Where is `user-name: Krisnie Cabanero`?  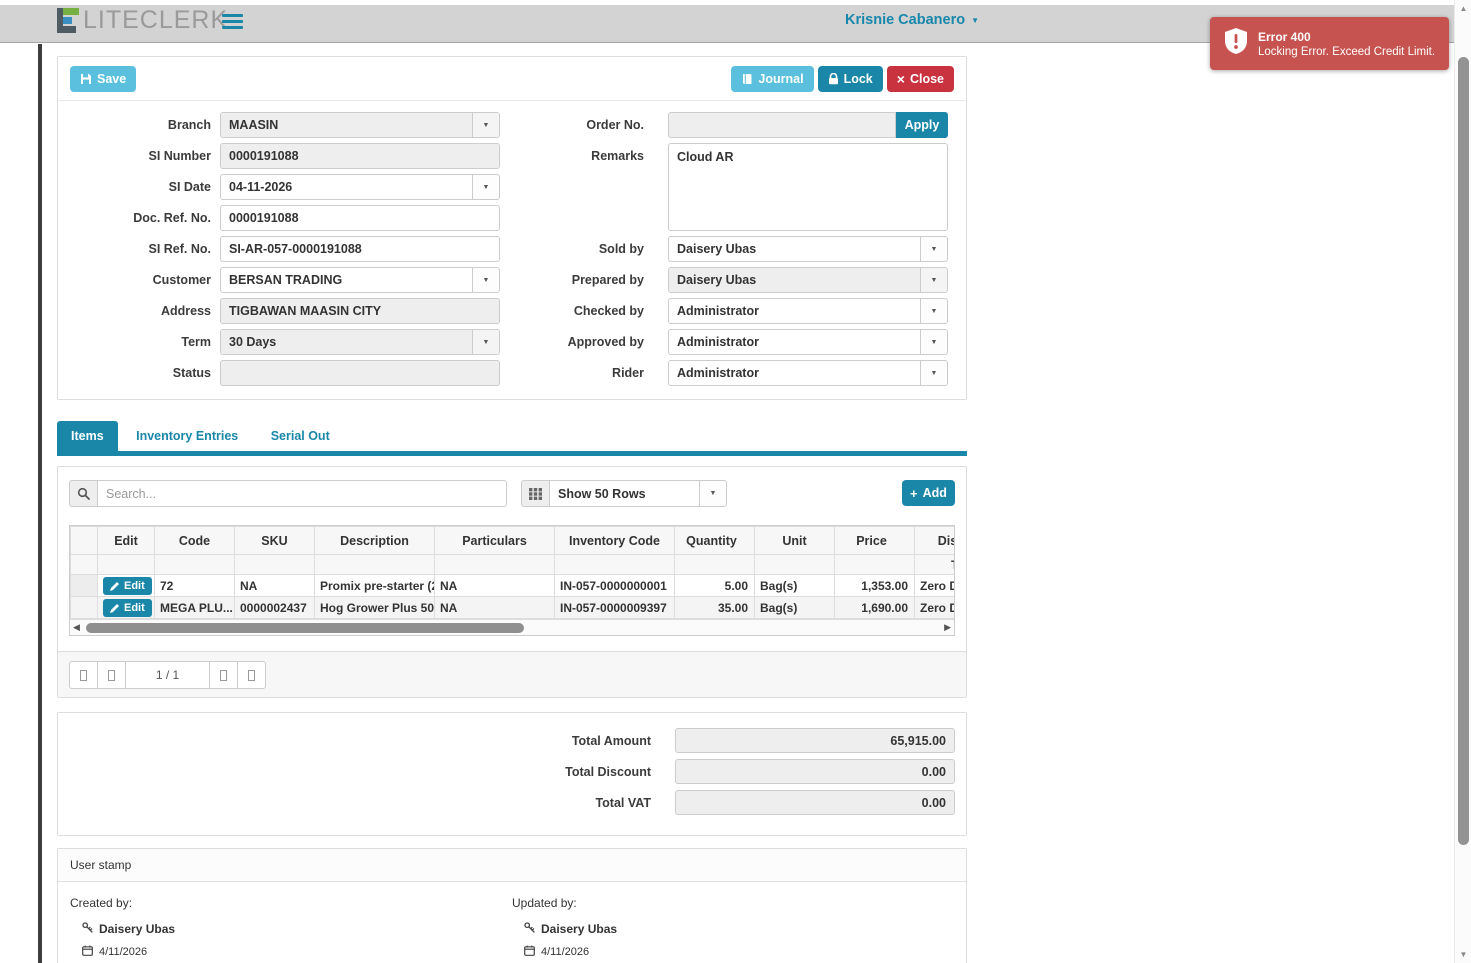
user-name: Krisnie Cabanero is located at coordinates (905, 20).